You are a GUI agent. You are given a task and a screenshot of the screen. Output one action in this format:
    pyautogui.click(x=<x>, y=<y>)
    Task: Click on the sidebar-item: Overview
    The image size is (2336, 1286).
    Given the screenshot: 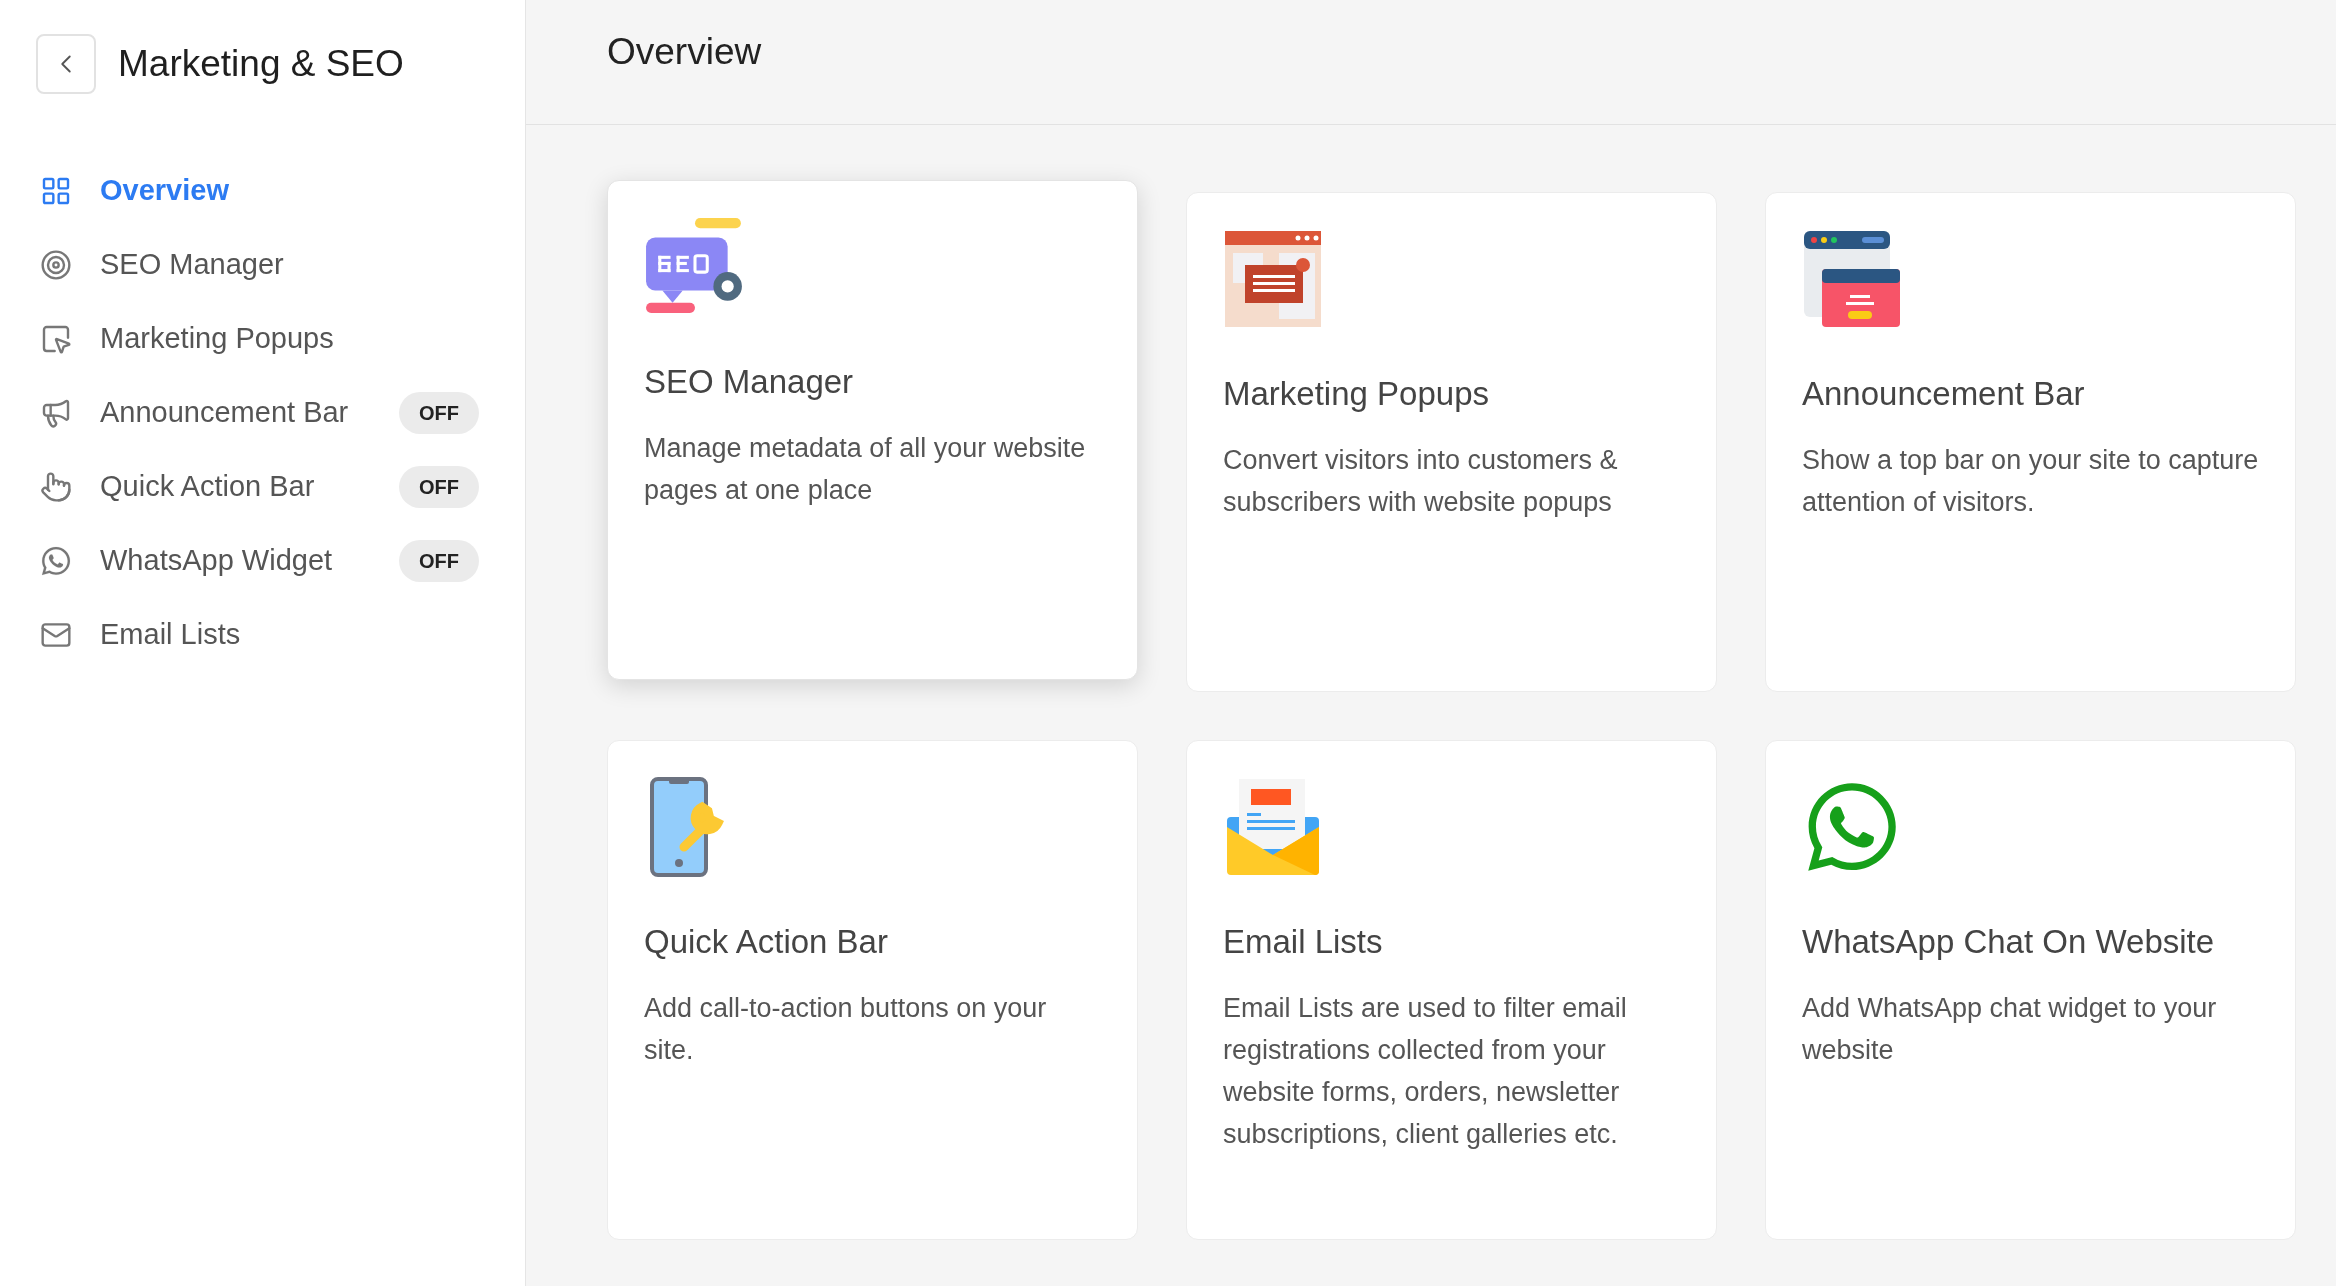 What is the action you would take?
    pyautogui.click(x=134, y=191)
    